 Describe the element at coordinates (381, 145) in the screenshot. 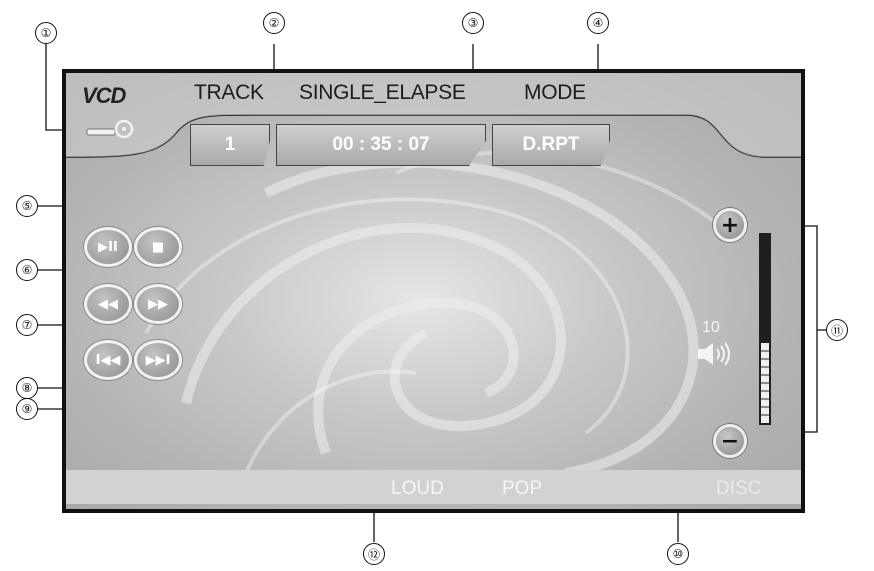

I see `elapsed-time-display: 00 : 35 : 07` at that location.